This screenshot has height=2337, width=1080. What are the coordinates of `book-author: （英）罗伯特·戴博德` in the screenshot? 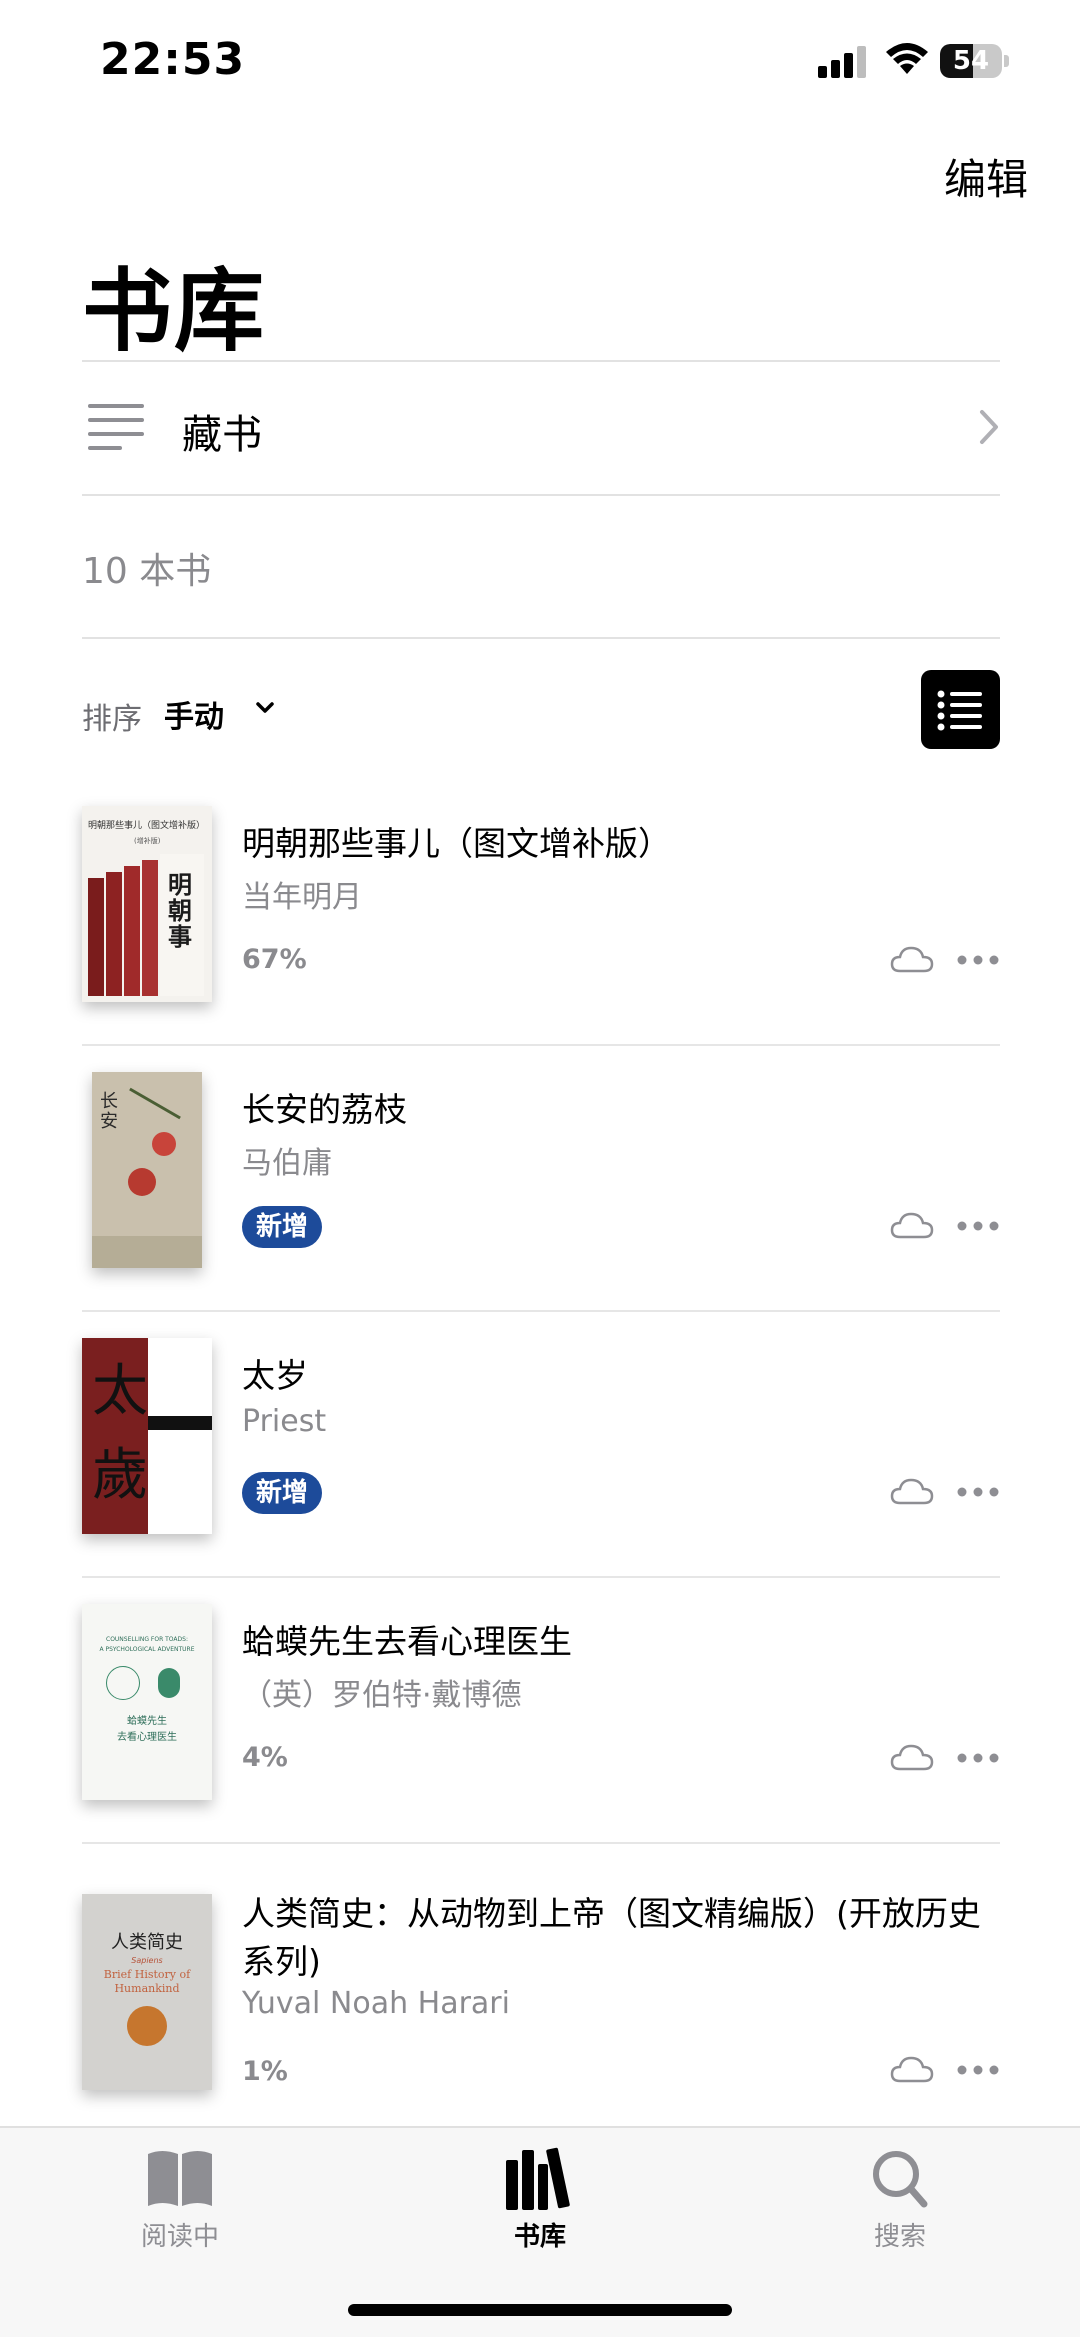 It's located at (382, 1695).